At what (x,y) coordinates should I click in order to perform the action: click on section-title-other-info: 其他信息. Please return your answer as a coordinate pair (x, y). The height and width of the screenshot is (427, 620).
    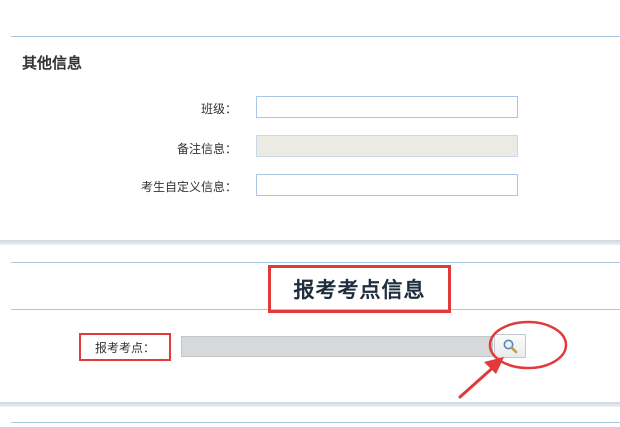
    Looking at the image, I should click on (52, 63).